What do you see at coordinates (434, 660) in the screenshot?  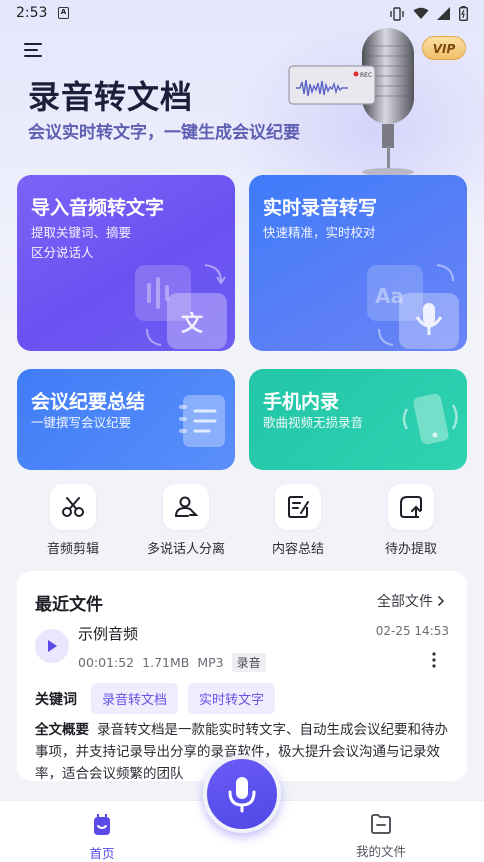 I see `more-options-icon` at bounding box center [434, 660].